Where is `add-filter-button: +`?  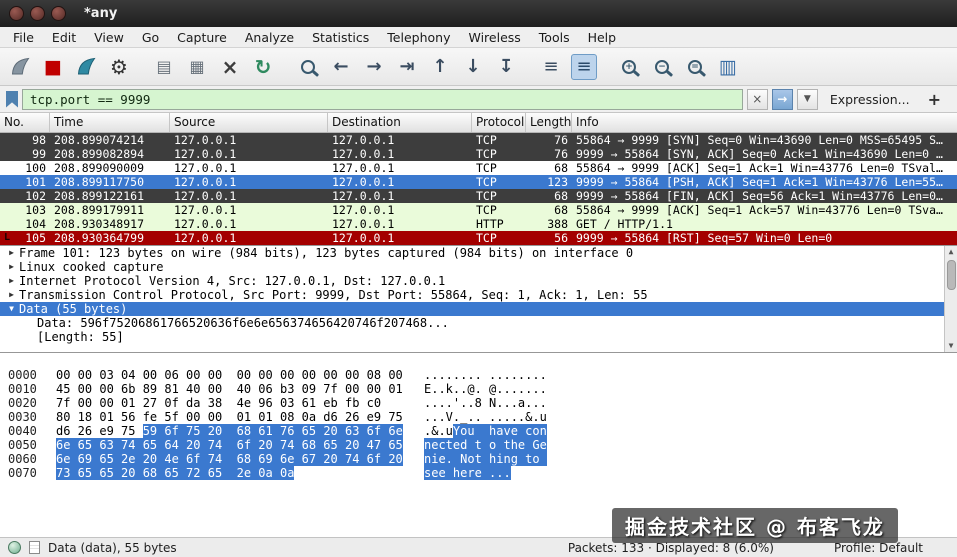
add-filter-button: + is located at coordinates (937, 99).